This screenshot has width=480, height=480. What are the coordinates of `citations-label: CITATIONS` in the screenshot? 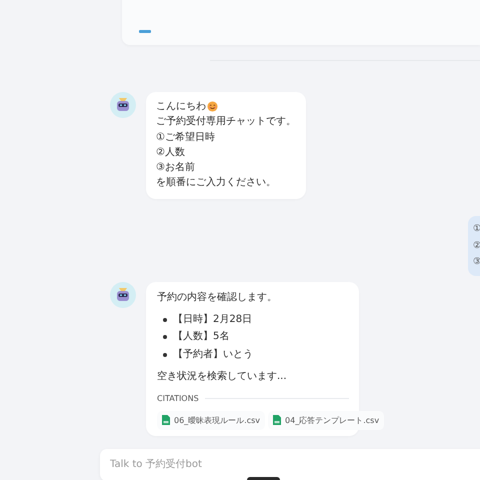 It's located at (178, 399).